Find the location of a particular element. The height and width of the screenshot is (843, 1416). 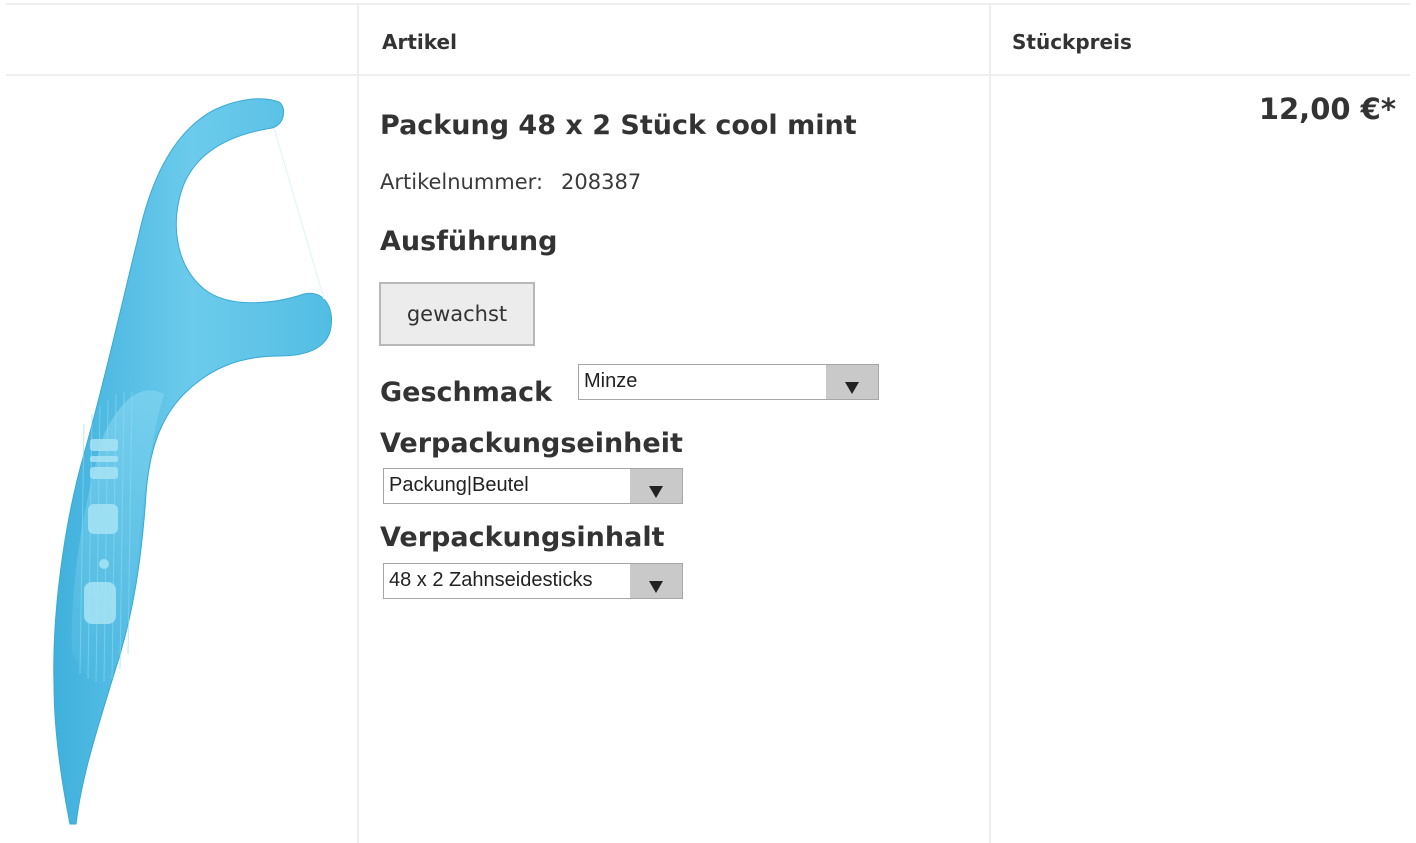

article-number-row: Artikelnummer: 208387 is located at coordinates (510, 182).